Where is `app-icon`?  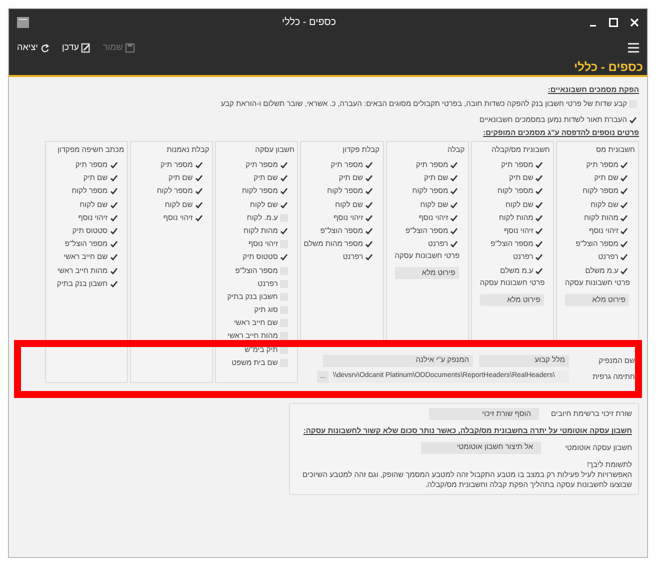
app-icon is located at coordinates (23, 22).